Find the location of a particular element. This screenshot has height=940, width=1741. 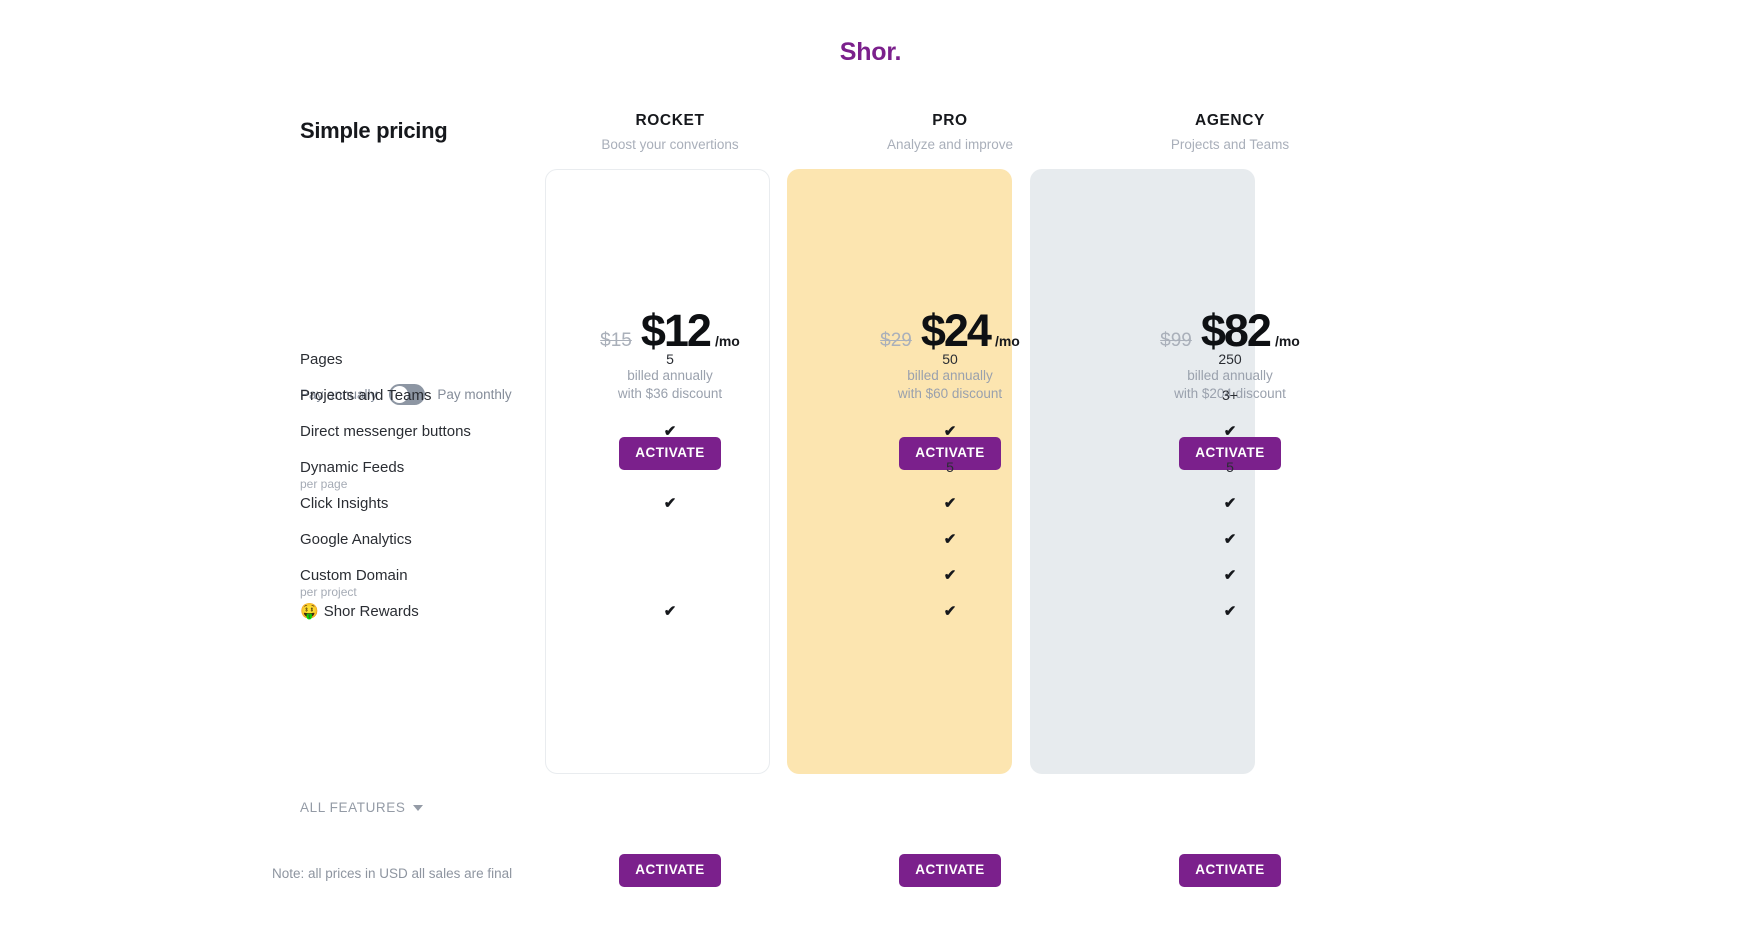

plan-tagline-rocket: Boost your convertions is located at coordinates (670, 145).